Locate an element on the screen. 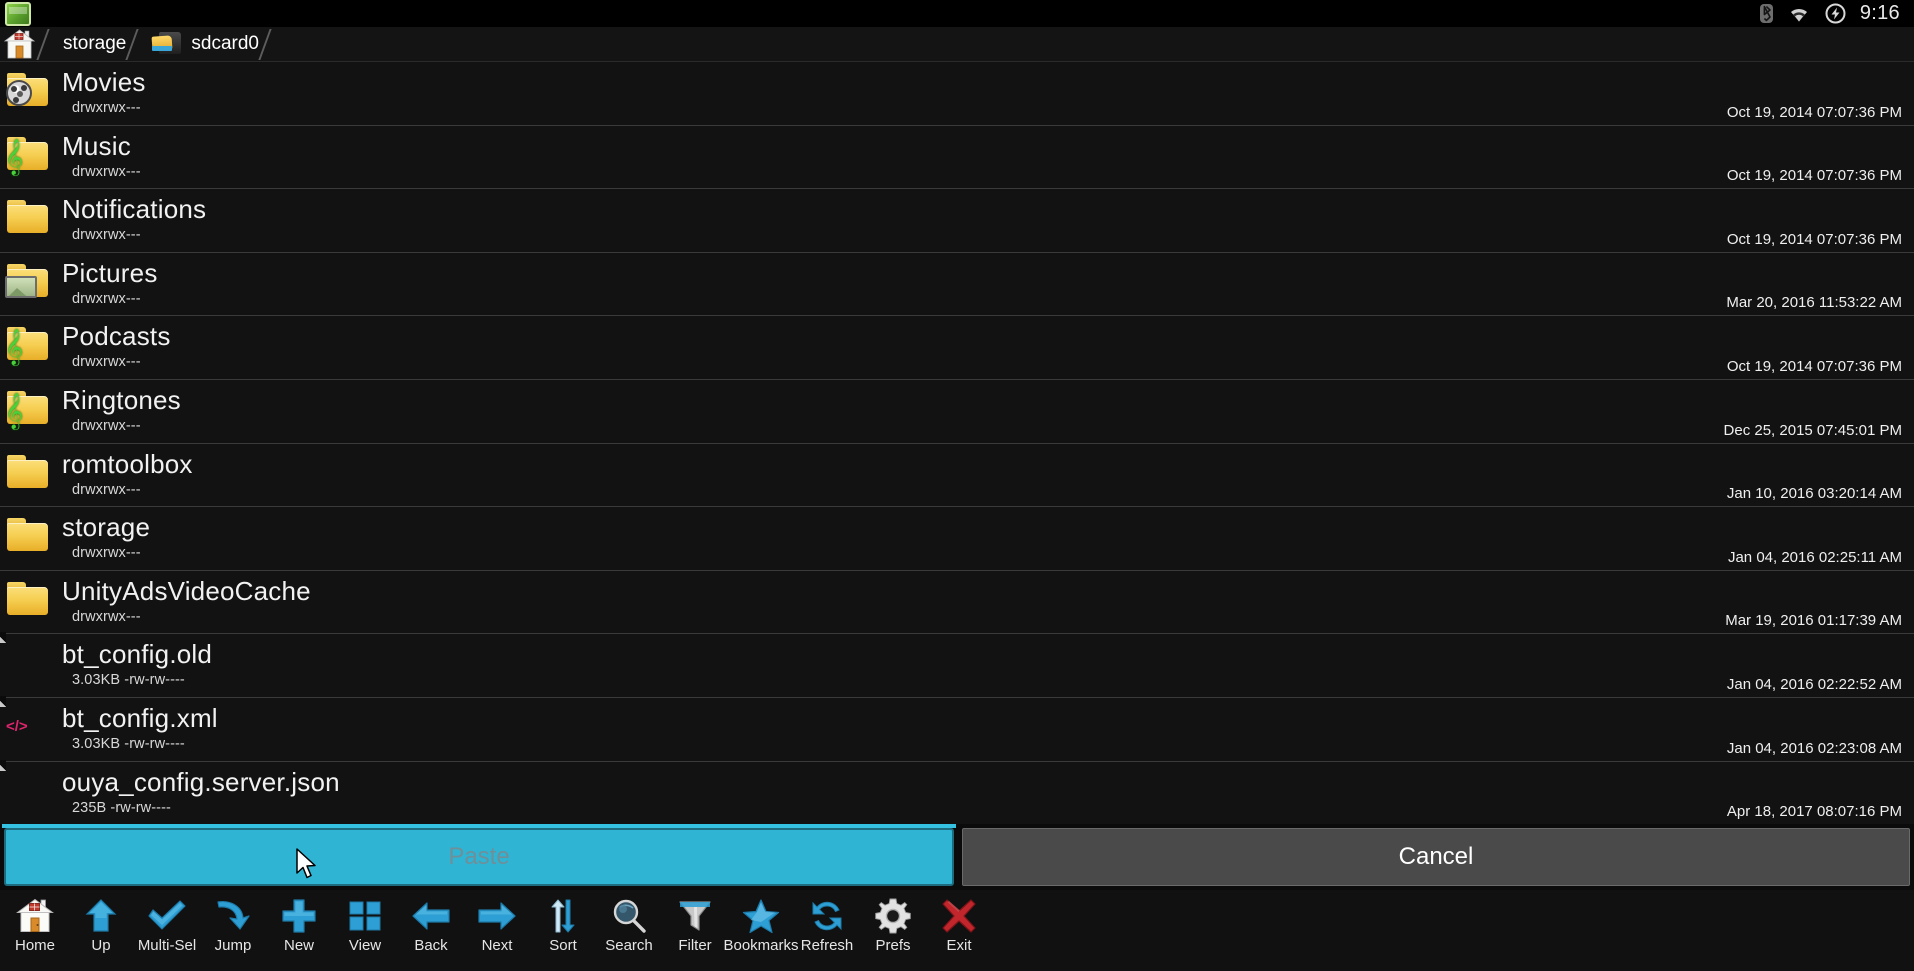 This screenshot has width=1914, height=971. toolbar-label: Prefs is located at coordinates (893, 945).